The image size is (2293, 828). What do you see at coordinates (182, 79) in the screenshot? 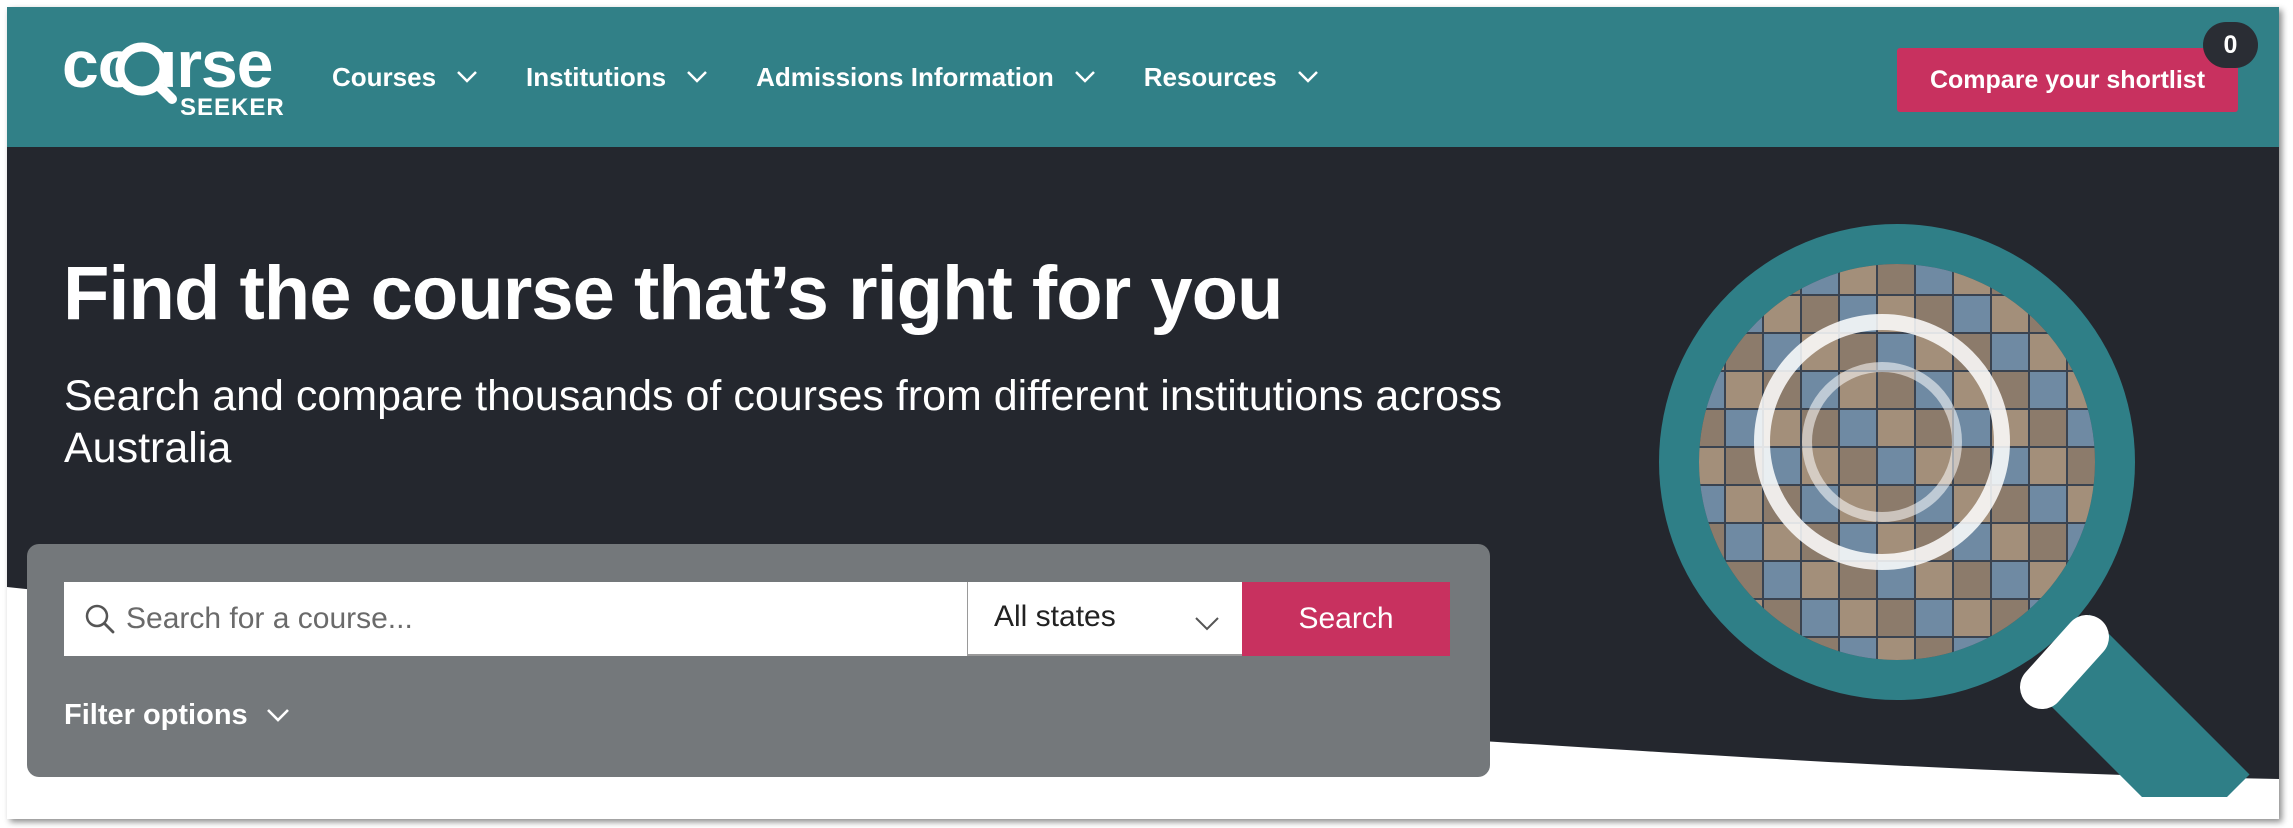
I see `courseseeker-logo: course SEEKER` at bounding box center [182, 79].